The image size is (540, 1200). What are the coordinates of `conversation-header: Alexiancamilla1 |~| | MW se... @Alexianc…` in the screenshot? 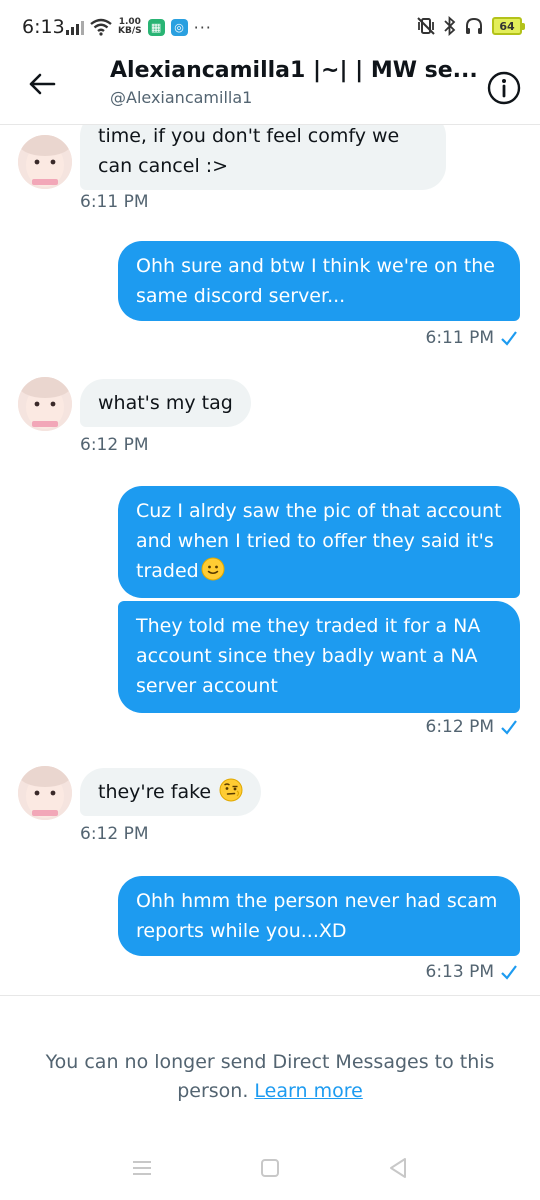 It's located at (270, 89).